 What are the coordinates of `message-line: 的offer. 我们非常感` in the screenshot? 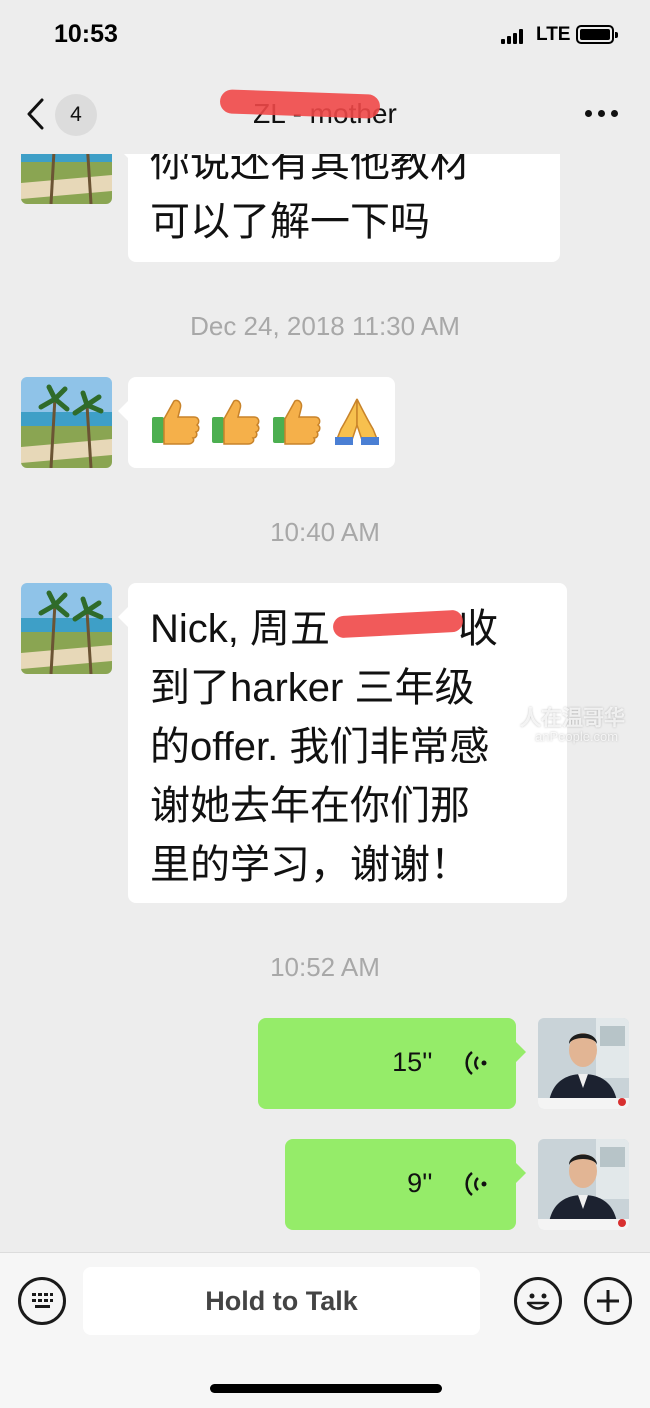 It's located at (320, 747).